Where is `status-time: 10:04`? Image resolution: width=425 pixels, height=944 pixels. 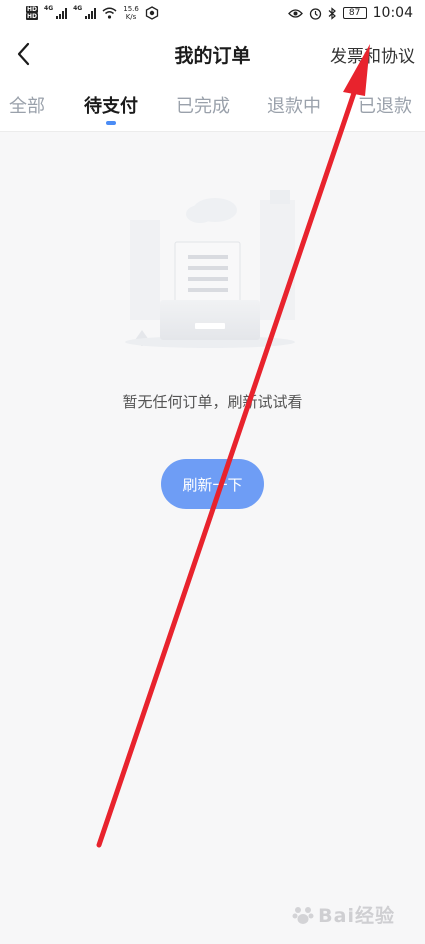 status-time: 10:04 is located at coordinates (392, 13).